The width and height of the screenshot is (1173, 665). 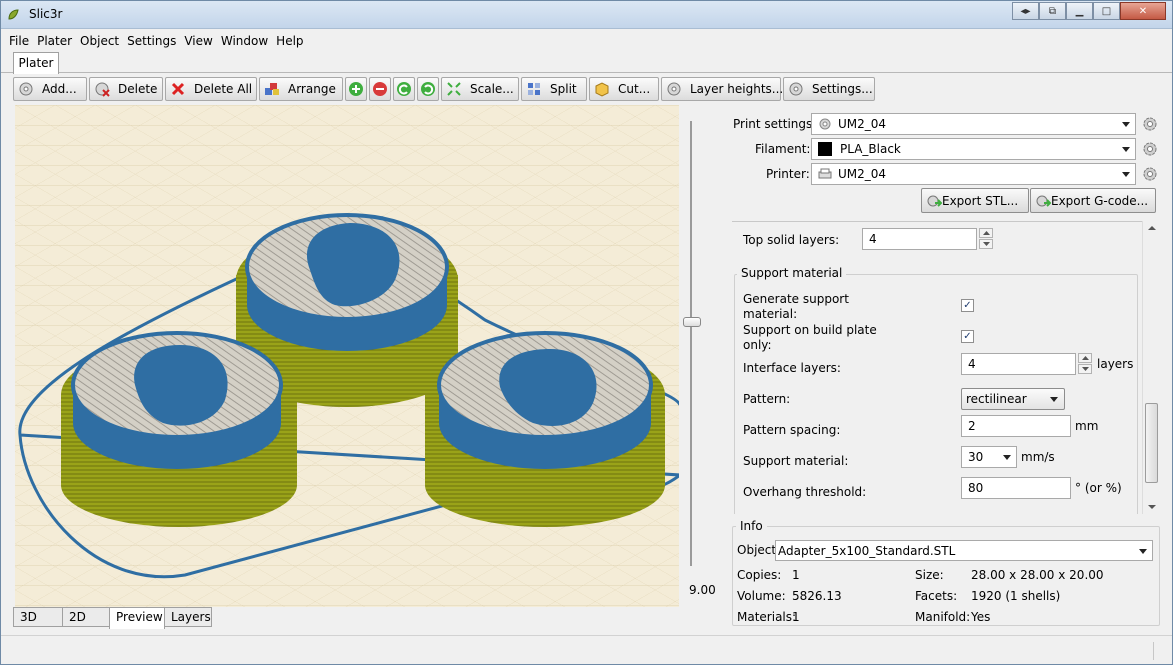 What do you see at coordinates (1143, 11) in the screenshot?
I see `close-button: ✕` at bounding box center [1143, 11].